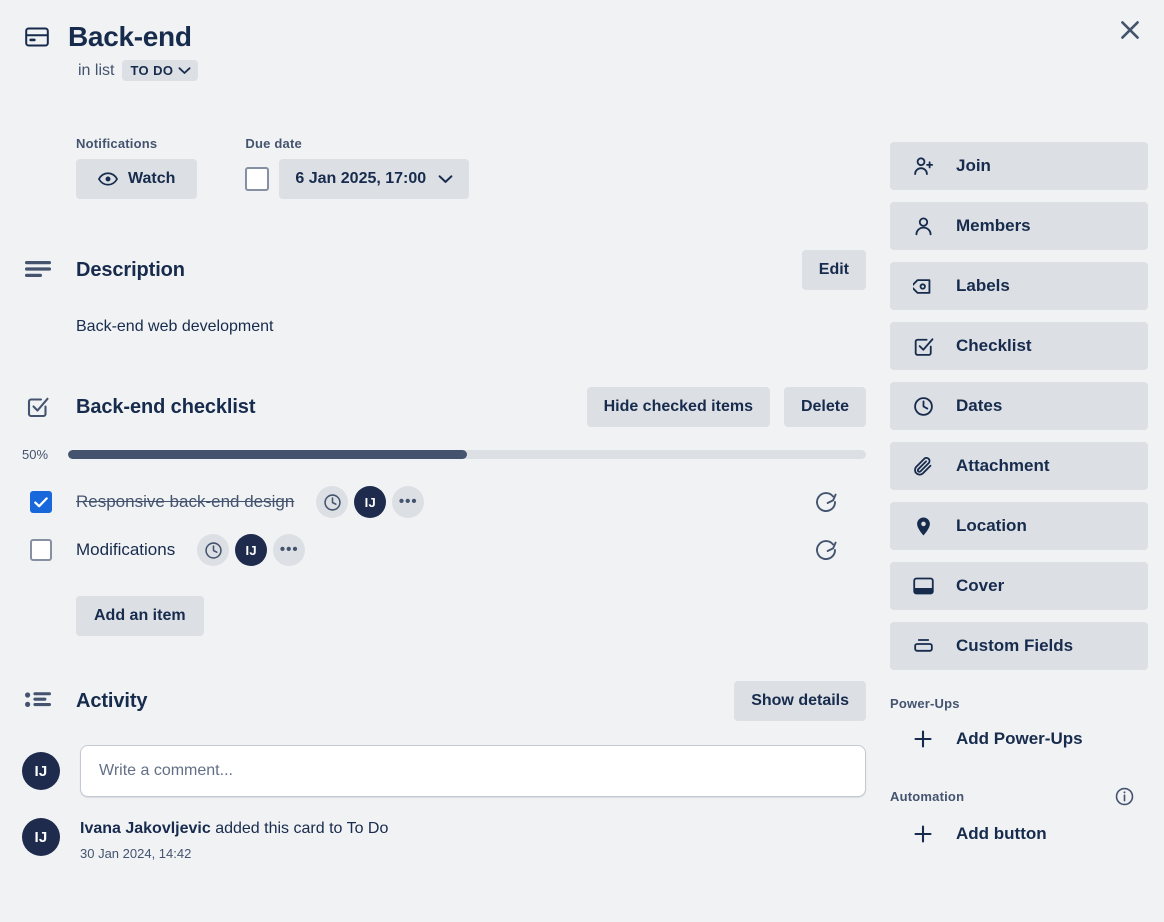 The width and height of the screenshot is (1164, 922). I want to click on activity-title: Activity, so click(112, 700).